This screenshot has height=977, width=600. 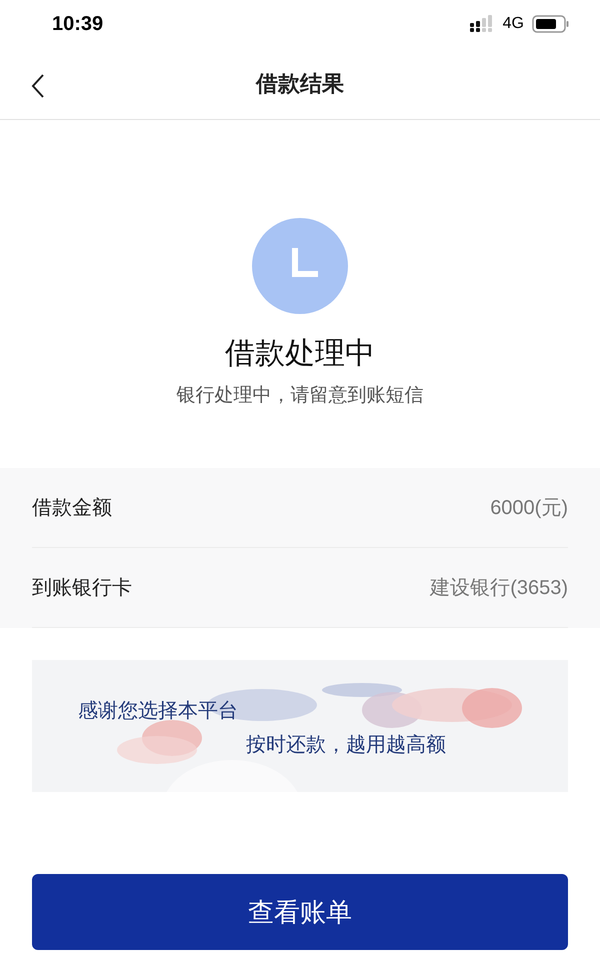 What do you see at coordinates (529, 508) in the screenshot?
I see `detail-value: 6000(元)` at bounding box center [529, 508].